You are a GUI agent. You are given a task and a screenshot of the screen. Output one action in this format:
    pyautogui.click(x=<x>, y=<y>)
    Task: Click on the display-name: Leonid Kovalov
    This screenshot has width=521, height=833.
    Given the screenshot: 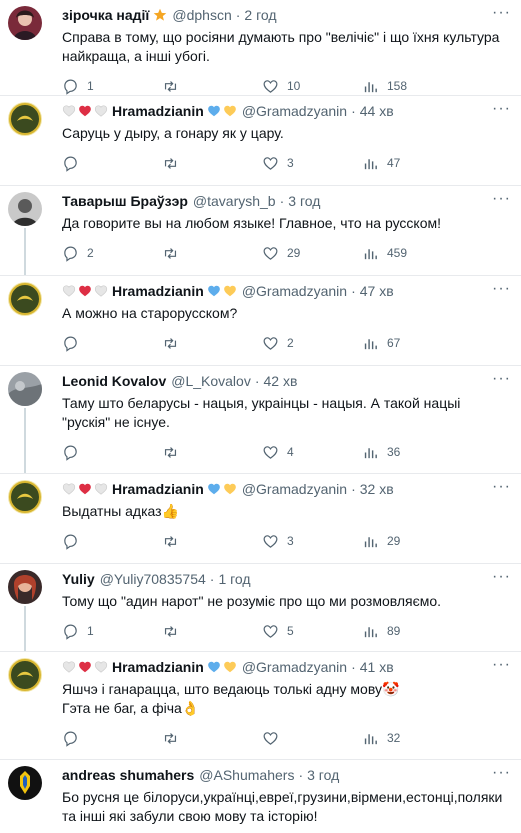 What is the action you would take?
    pyautogui.click(x=114, y=381)
    